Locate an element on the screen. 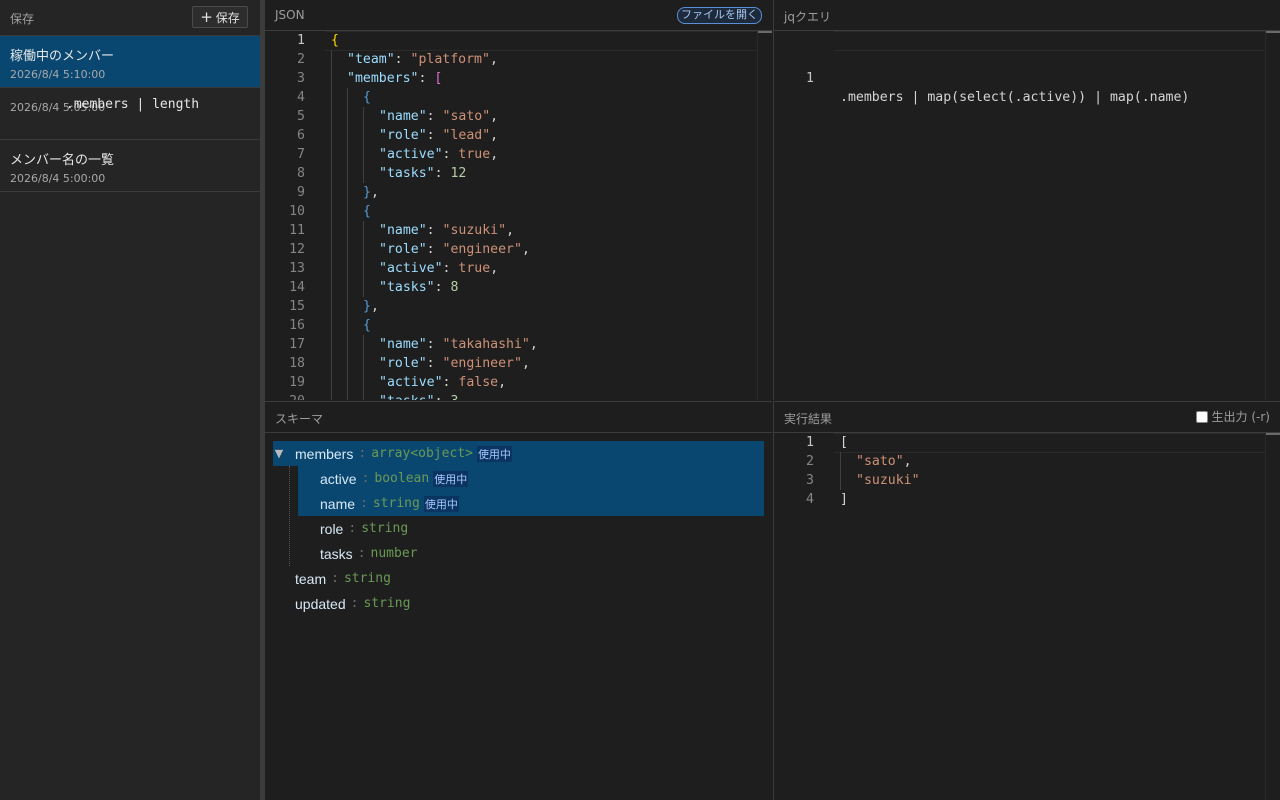 This screenshot has height=800, width=1280. schema-key: tasks is located at coordinates (336, 553).